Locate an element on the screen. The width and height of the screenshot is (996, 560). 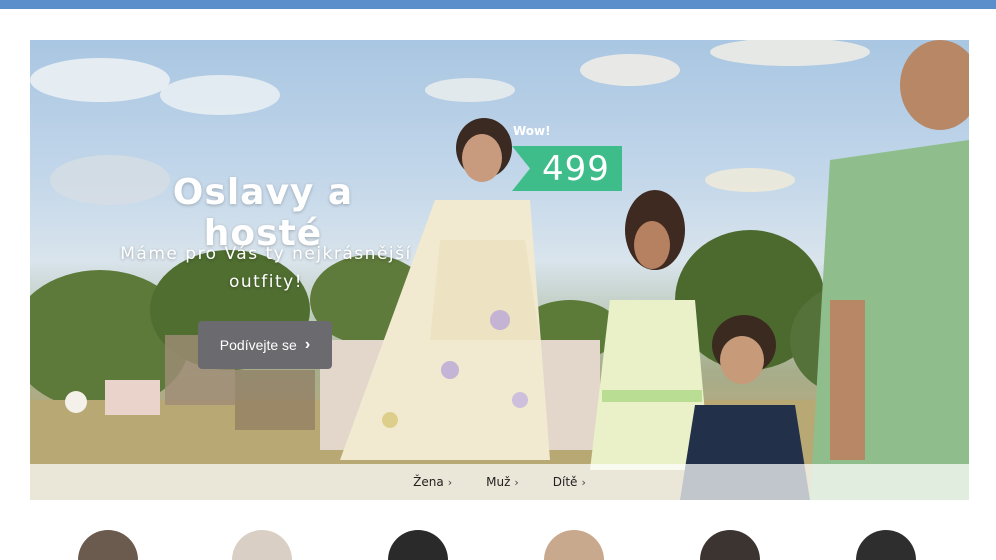
category-label: Dítě is located at coordinates (565, 482).